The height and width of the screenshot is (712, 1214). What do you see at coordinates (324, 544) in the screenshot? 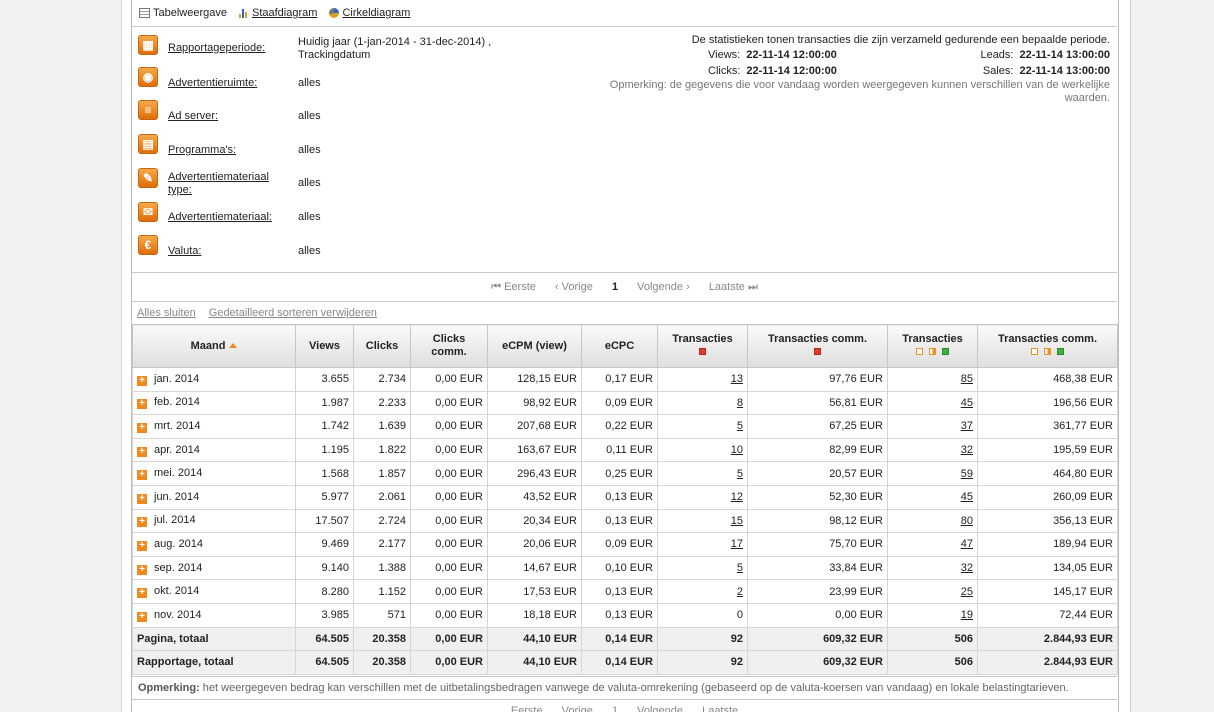
I see `table-cell: 9.469` at bounding box center [324, 544].